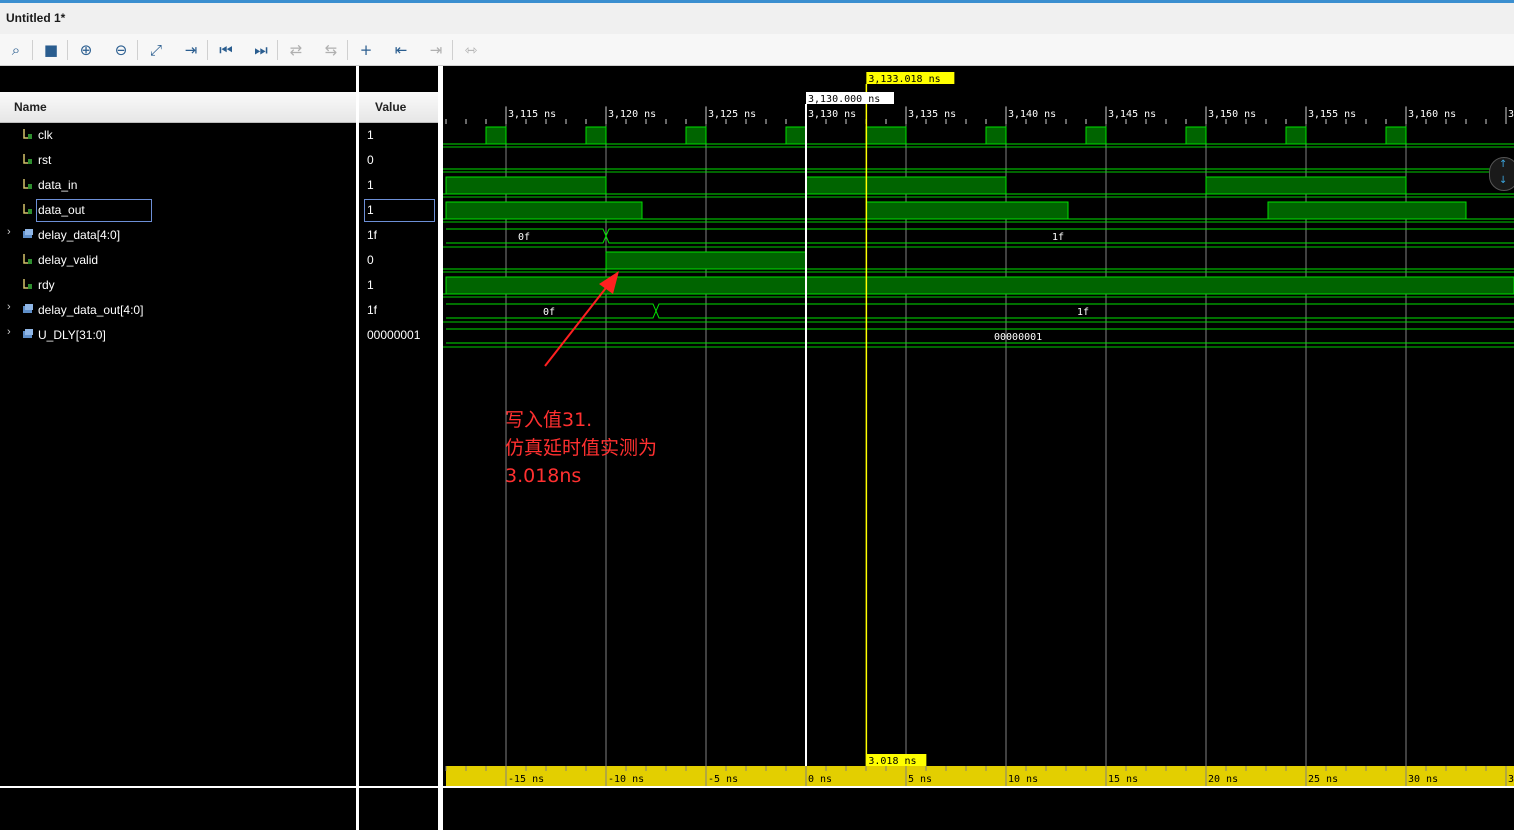  I want to click on ruler-tick-label: 3,150 ns, so click(1232, 114).